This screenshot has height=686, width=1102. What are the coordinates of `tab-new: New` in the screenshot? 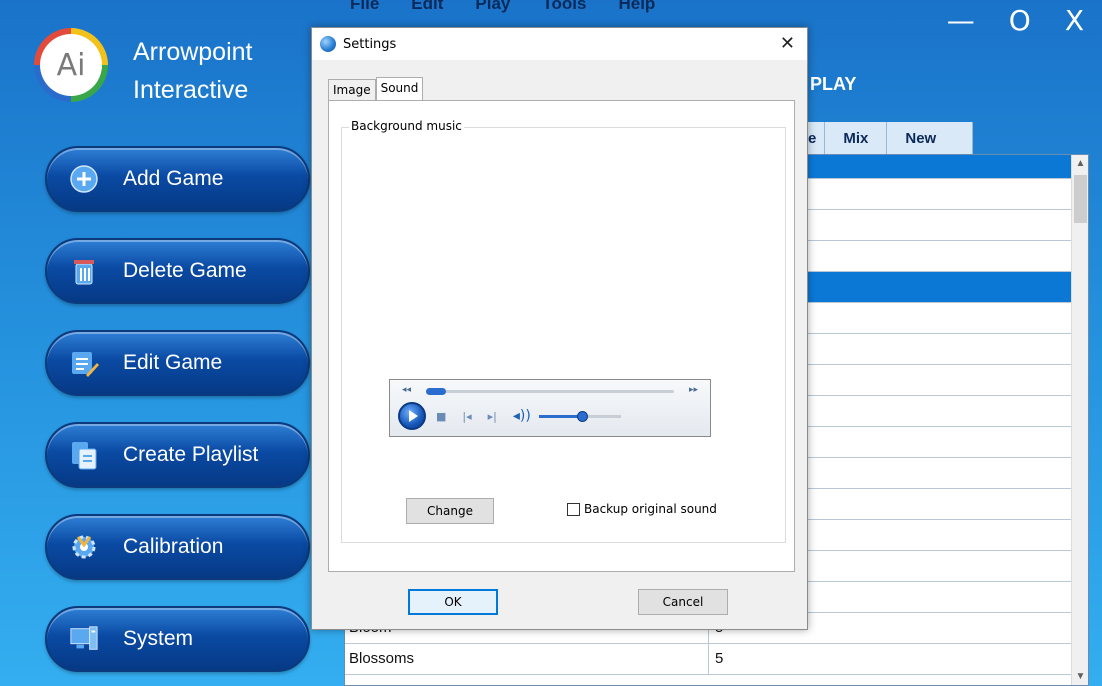 It's located at (930, 138).